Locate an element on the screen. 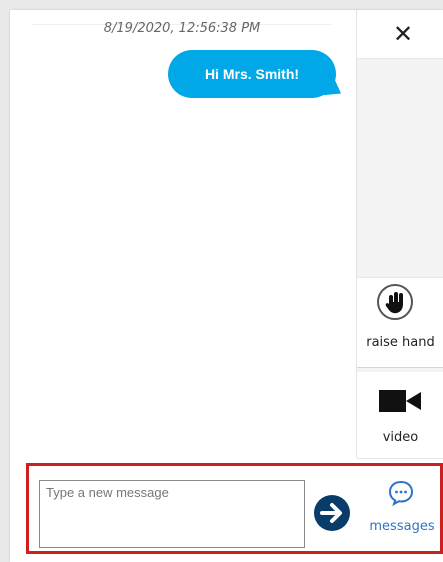 This screenshot has width=443, height=562. send-button is located at coordinates (332, 513).